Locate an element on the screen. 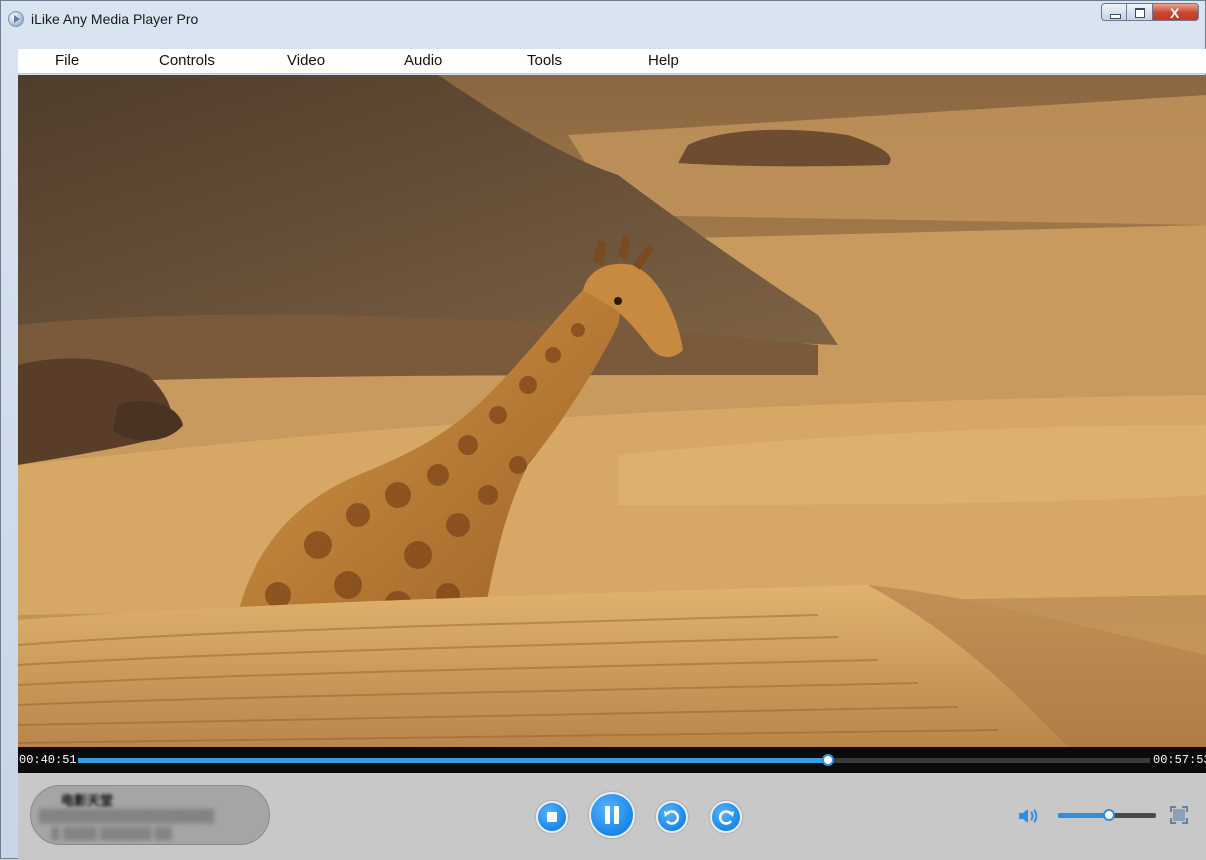  seek-progress is located at coordinates (453, 760).